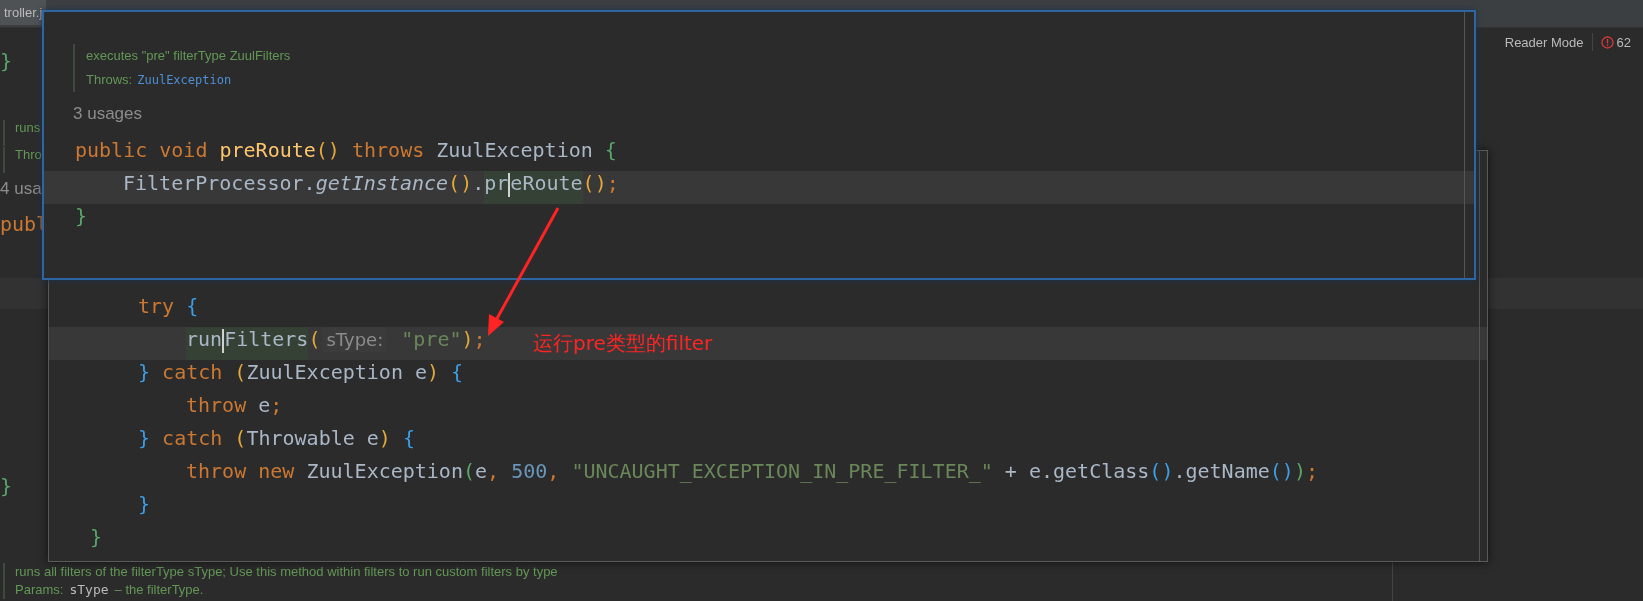  Describe the element at coordinates (107, 120) in the screenshot. I see `usages-link: 3 usages` at that location.